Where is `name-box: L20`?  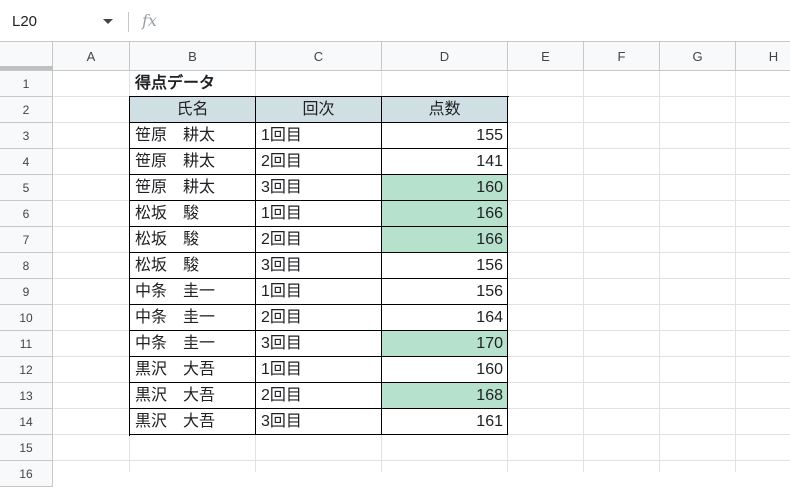 name-box: L20 is located at coordinates (64, 20).